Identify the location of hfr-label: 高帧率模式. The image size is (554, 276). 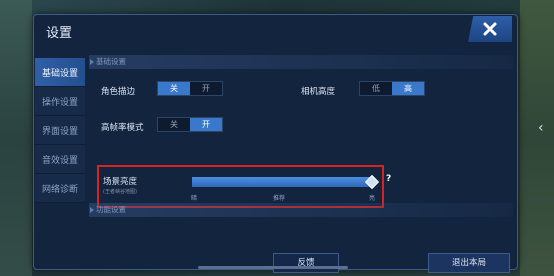
(122, 128).